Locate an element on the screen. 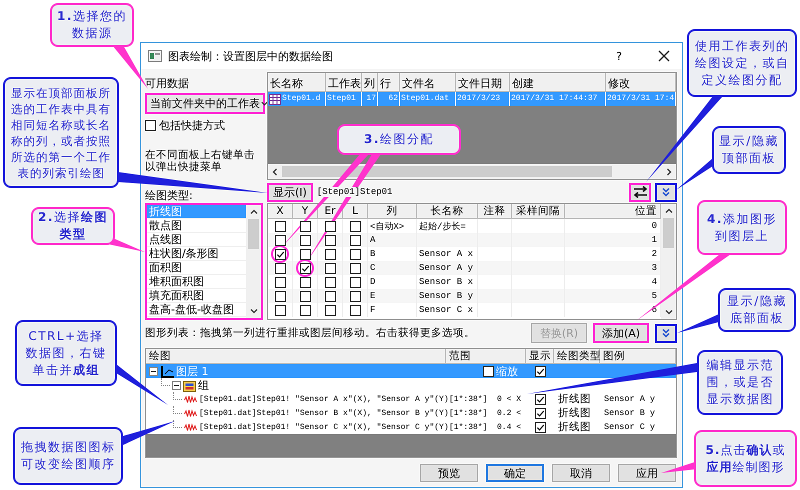  dialog-button: 应用 is located at coordinates (647, 473).